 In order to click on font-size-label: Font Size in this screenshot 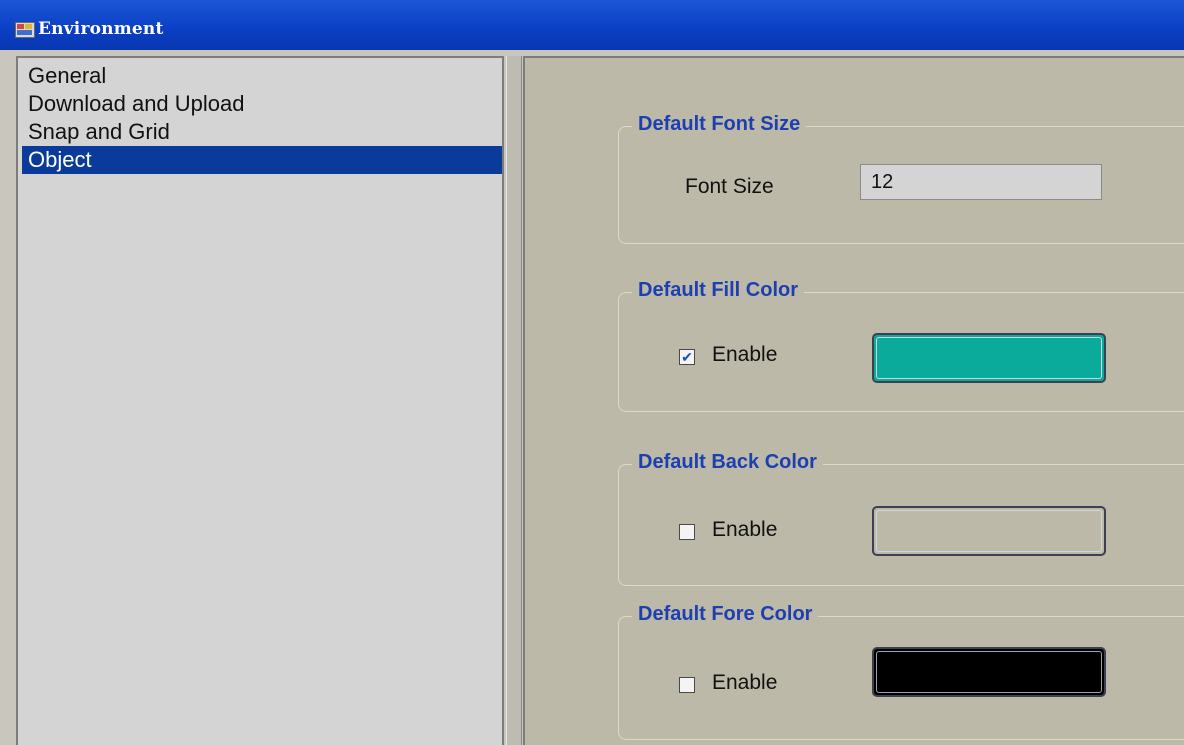, I will do `click(729, 186)`.